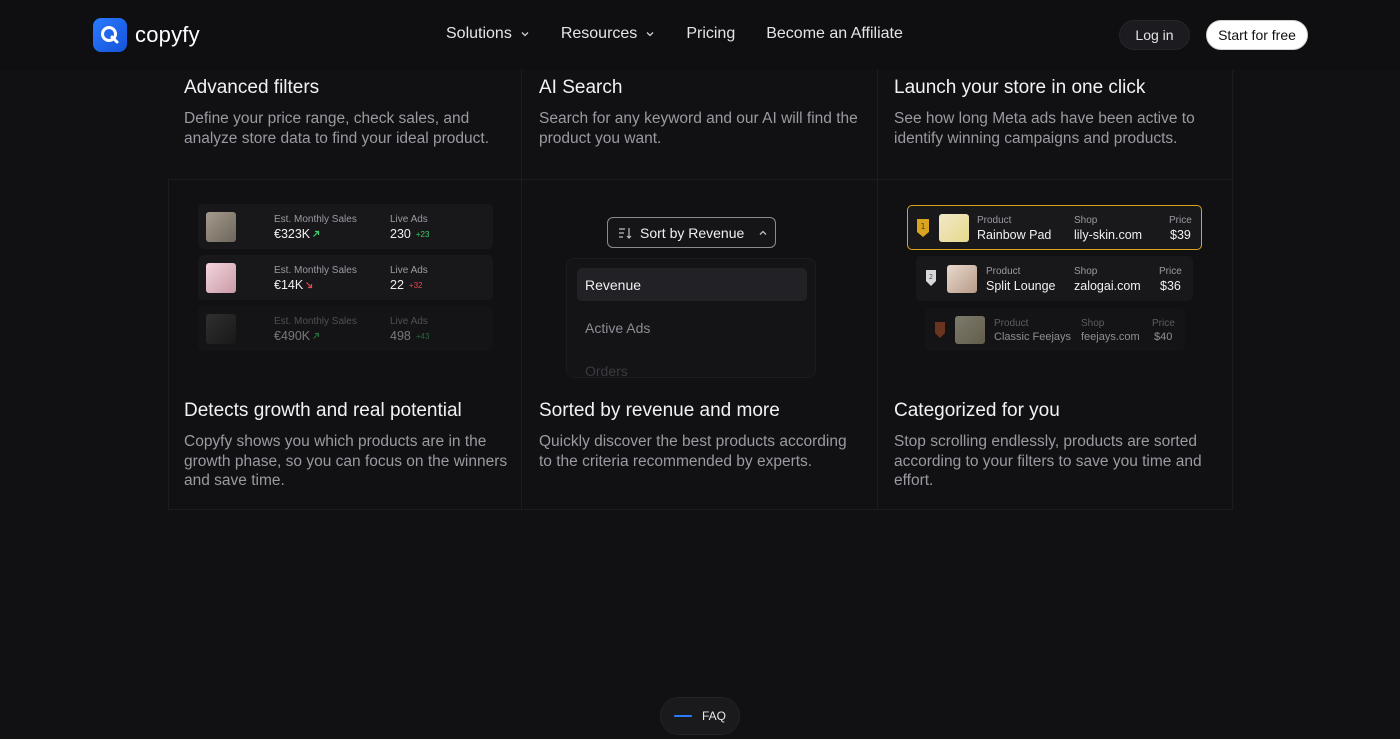 The image size is (1400, 739). Describe the element at coordinates (1036, 138) in the screenshot. I see `desc-line: identify winning campaigns and products.` at that location.